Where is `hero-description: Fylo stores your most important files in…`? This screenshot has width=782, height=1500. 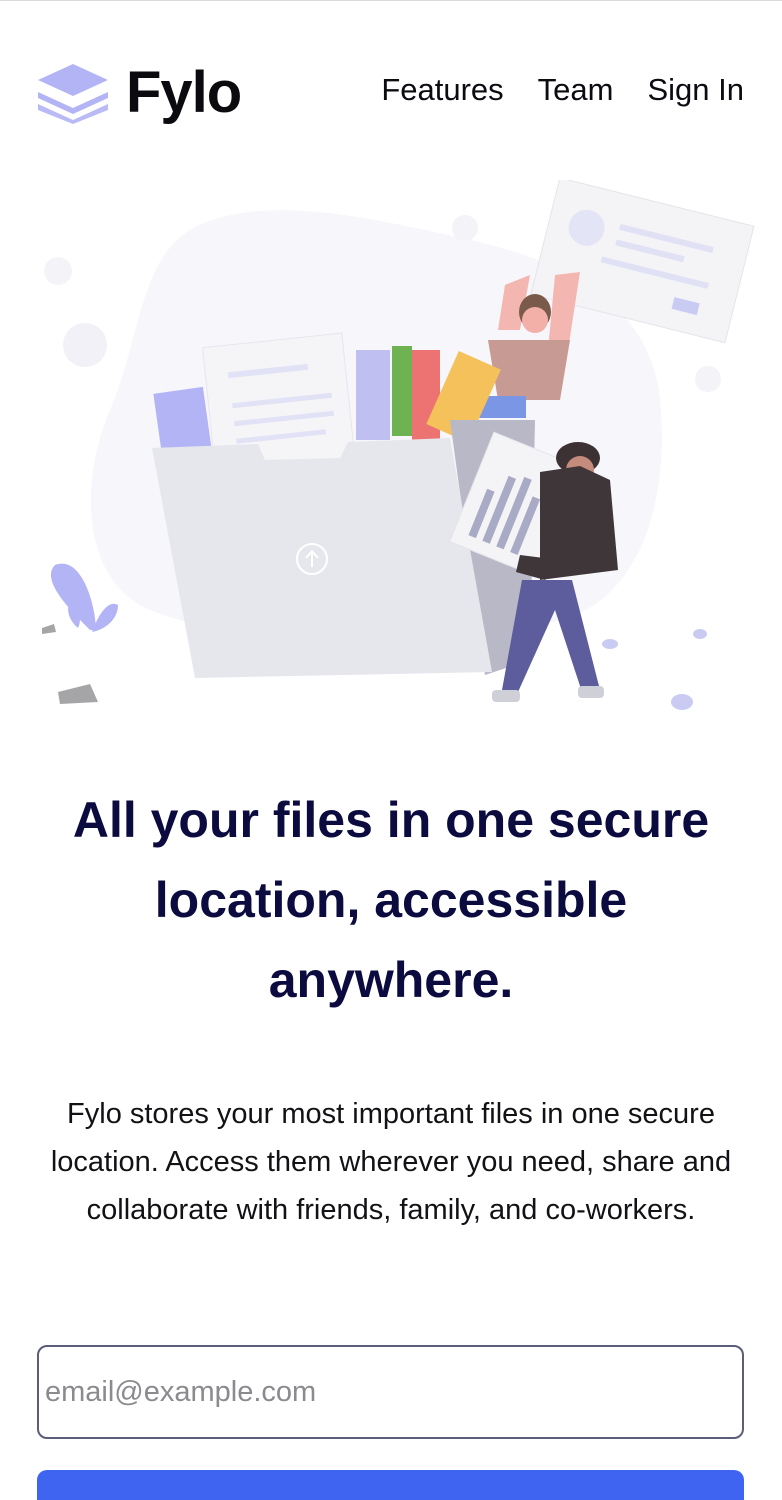
hero-description: Fylo stores your most important files in… is located at coordinates (391, 1162).